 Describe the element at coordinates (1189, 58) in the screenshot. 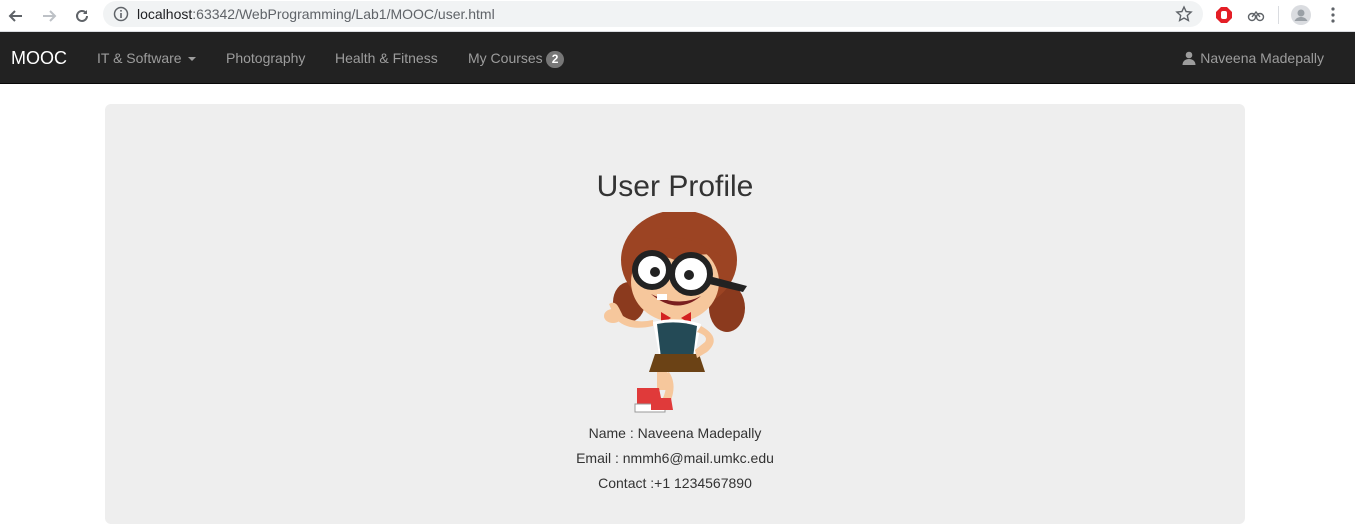

I see `user-icon` at that location.